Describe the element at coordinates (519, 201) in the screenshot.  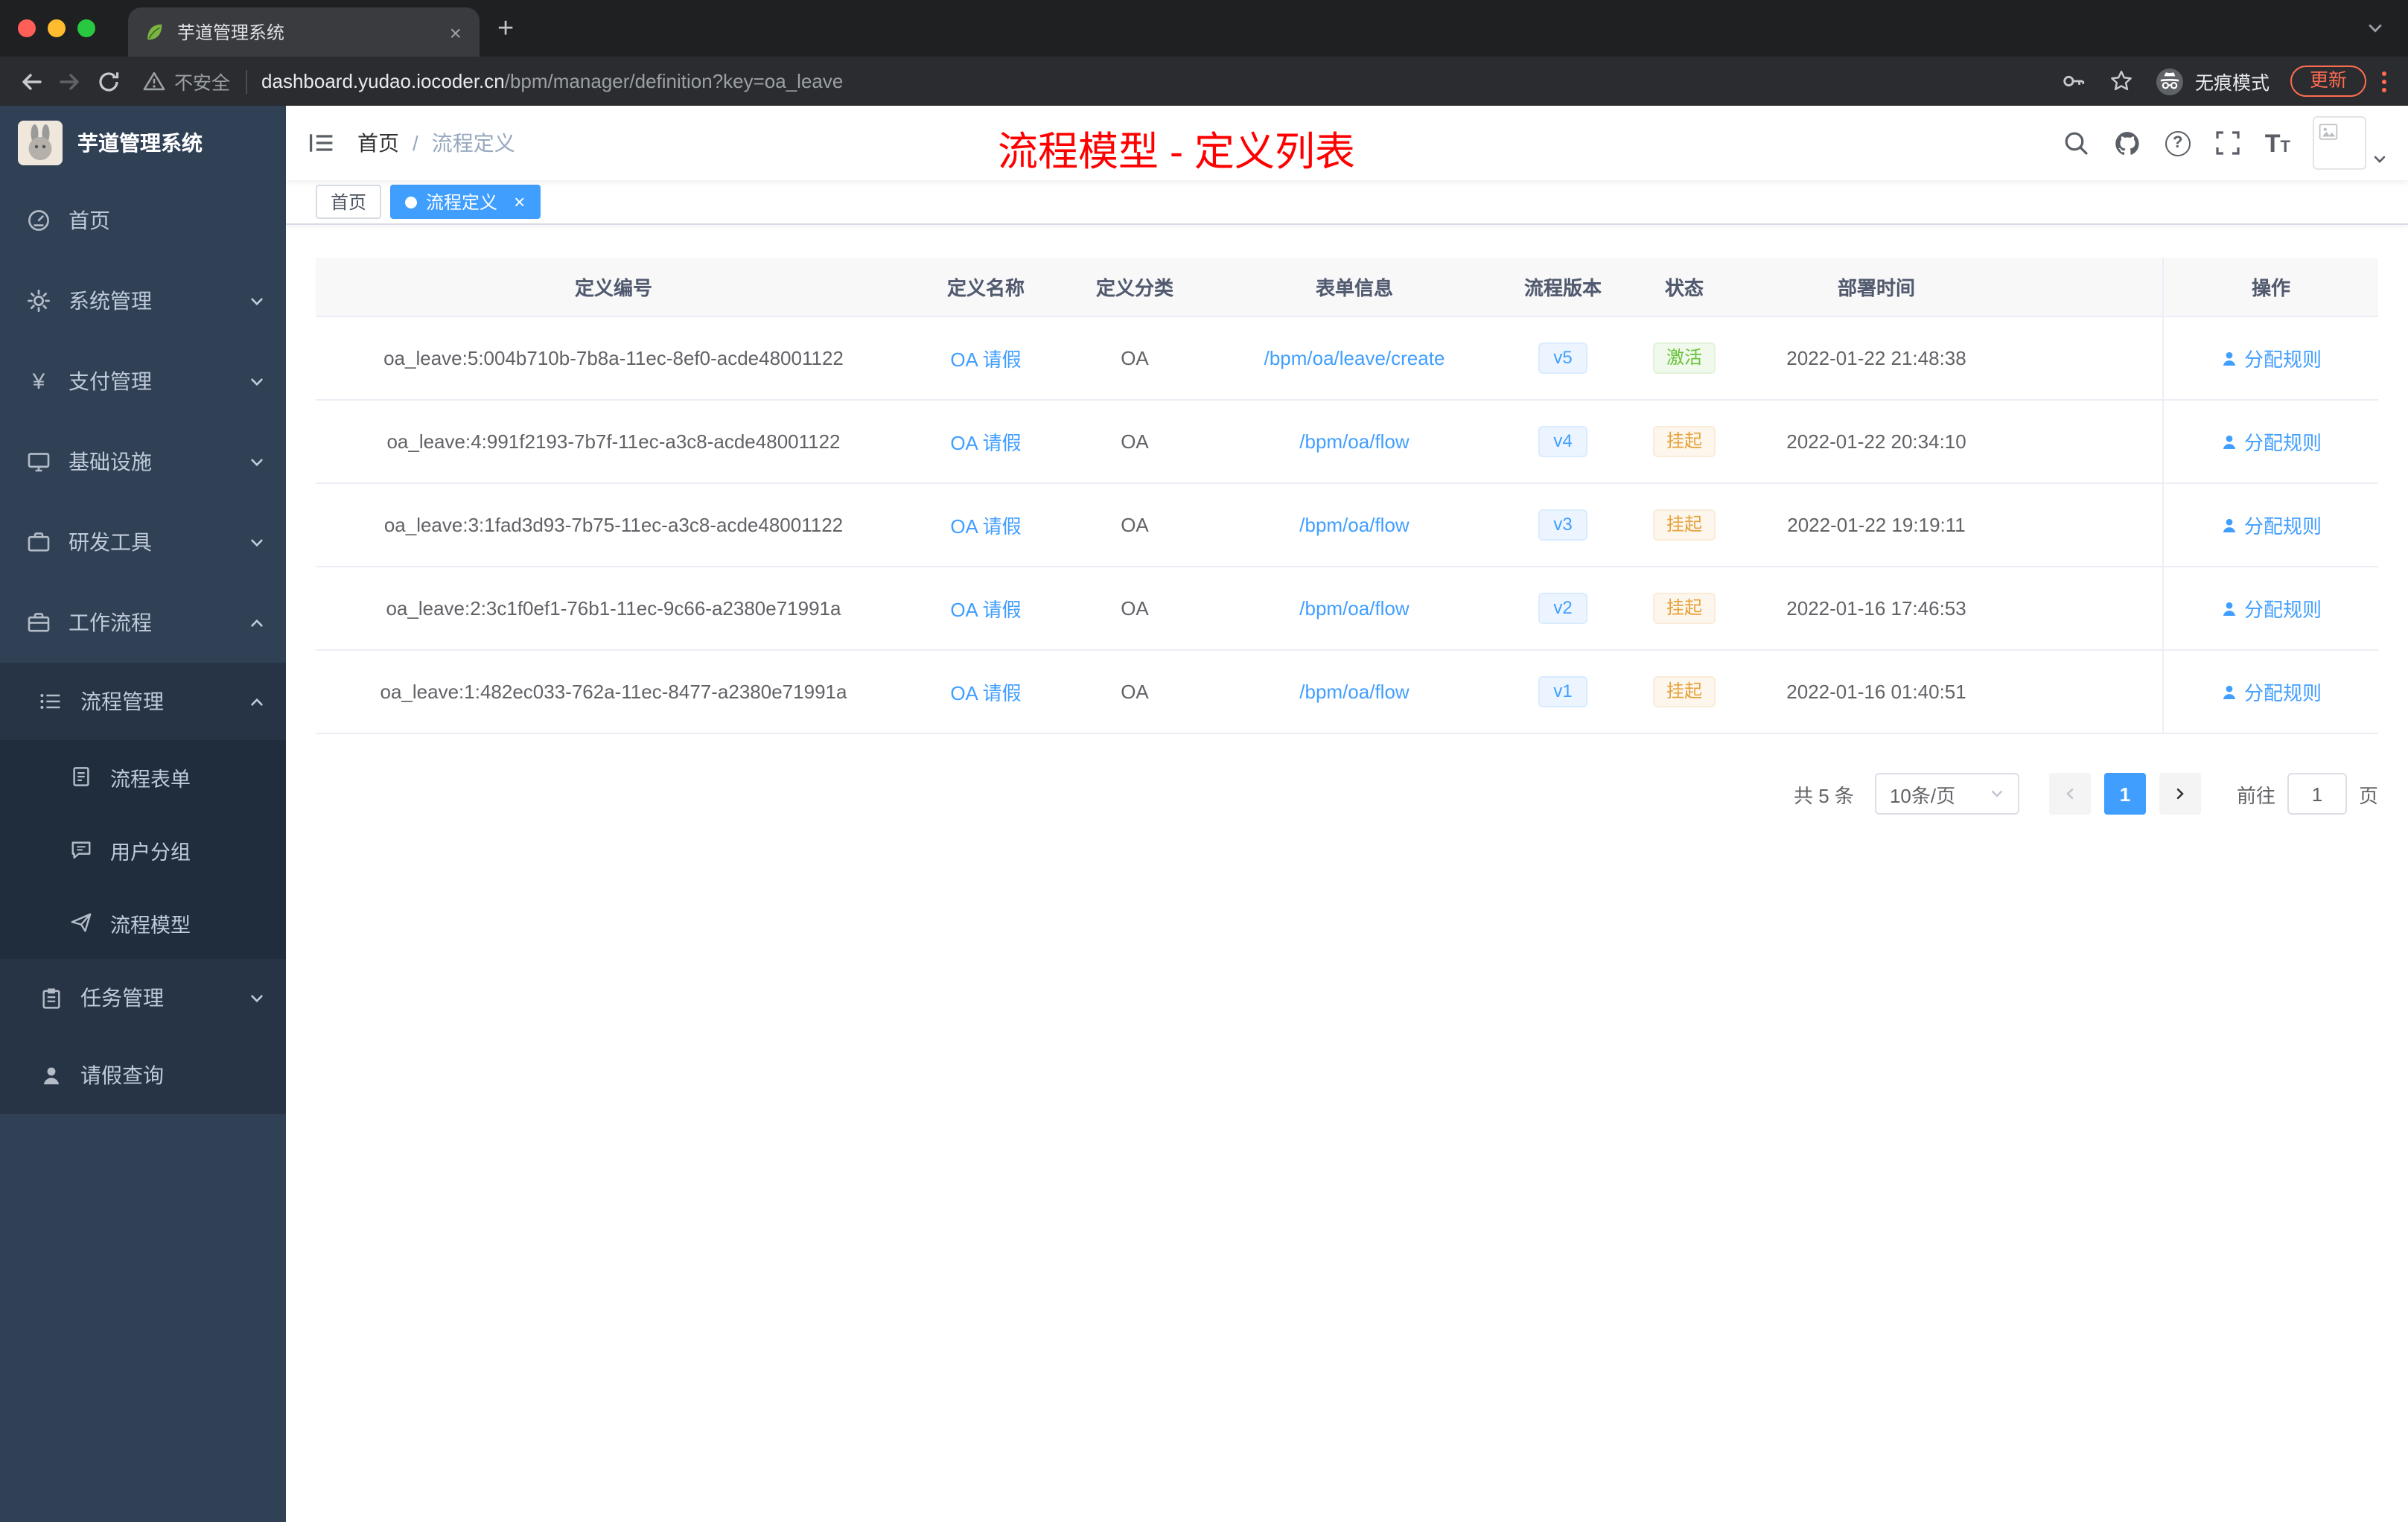
I see `tag-close-icon: ×` at that location.